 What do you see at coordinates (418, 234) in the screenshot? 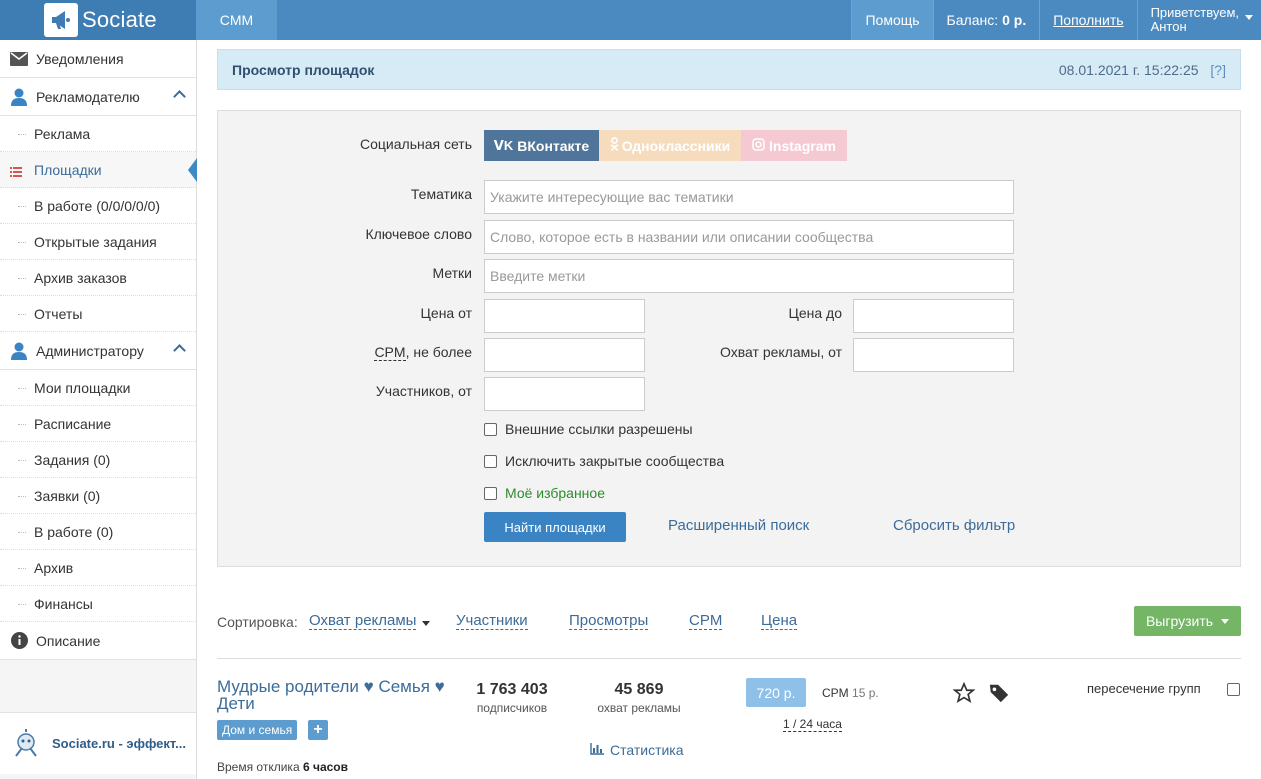
I see `keyword-label: Ключевое слово` at bounding box center [418, 234].